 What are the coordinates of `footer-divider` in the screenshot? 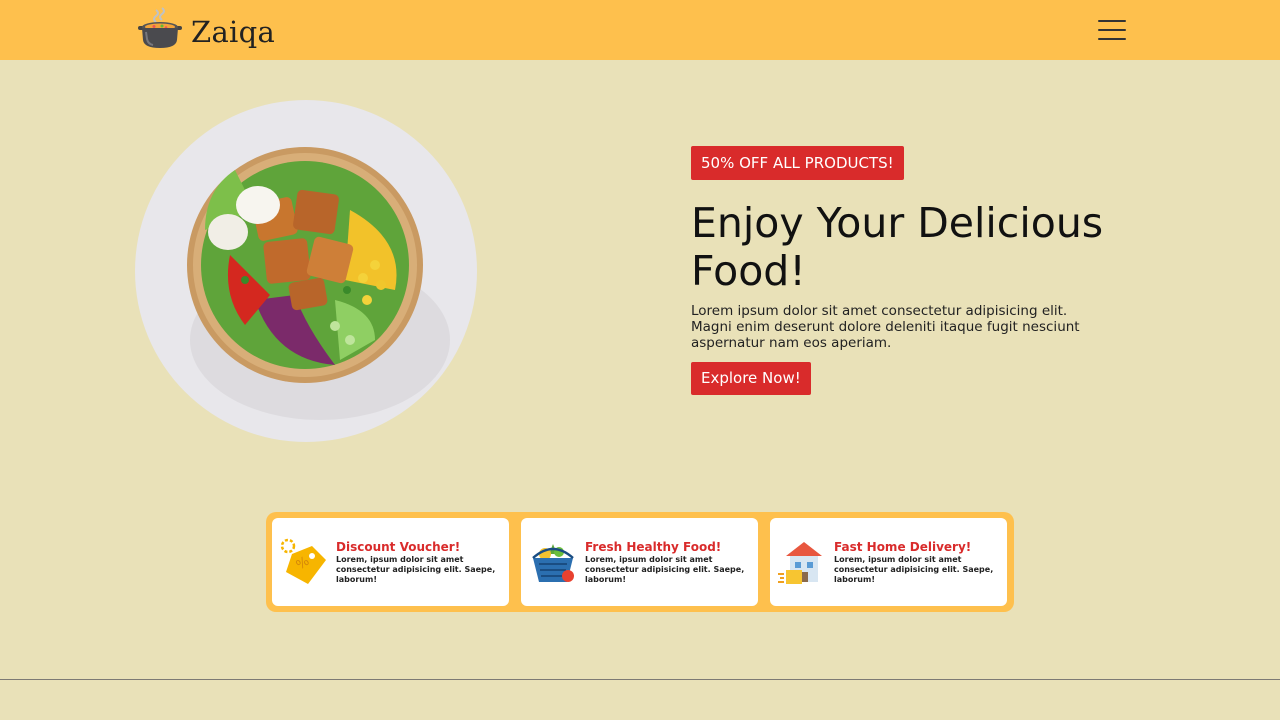 It's located at (640, 679).